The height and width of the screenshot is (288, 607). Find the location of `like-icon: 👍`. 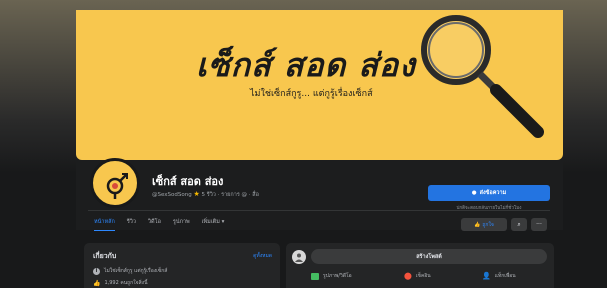

like-icon: 👍 is located at coordinates (97, 283).